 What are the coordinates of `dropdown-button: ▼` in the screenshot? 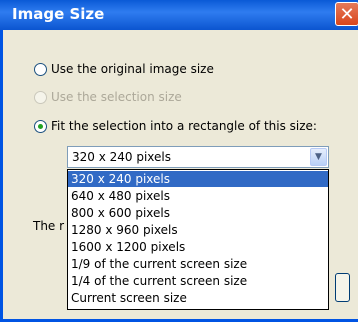 It's located at (318, 157).